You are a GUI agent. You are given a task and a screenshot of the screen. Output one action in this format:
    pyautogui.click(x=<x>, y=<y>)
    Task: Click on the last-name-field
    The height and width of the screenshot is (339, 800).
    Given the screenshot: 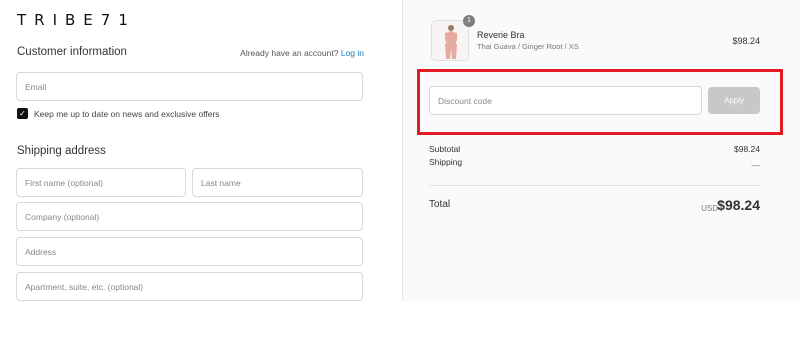 What is the action you would take?
    pyautogui.click(x=277, y=182)
    